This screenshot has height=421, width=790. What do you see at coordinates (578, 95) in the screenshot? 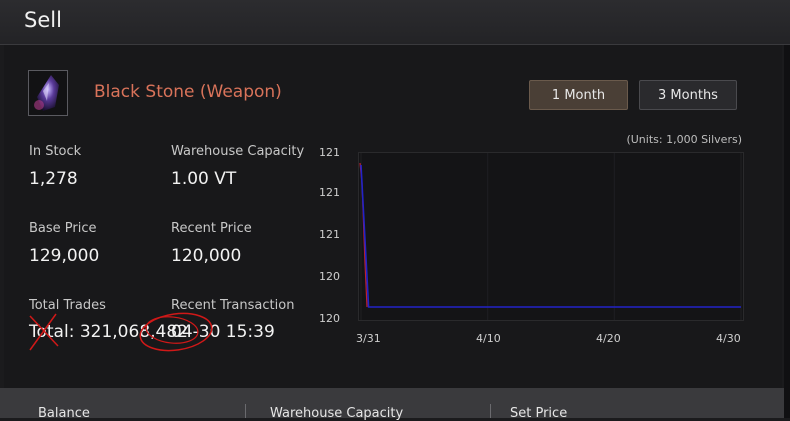
I see `one-month-button: 1 Month` at bounding box center [578, 95].